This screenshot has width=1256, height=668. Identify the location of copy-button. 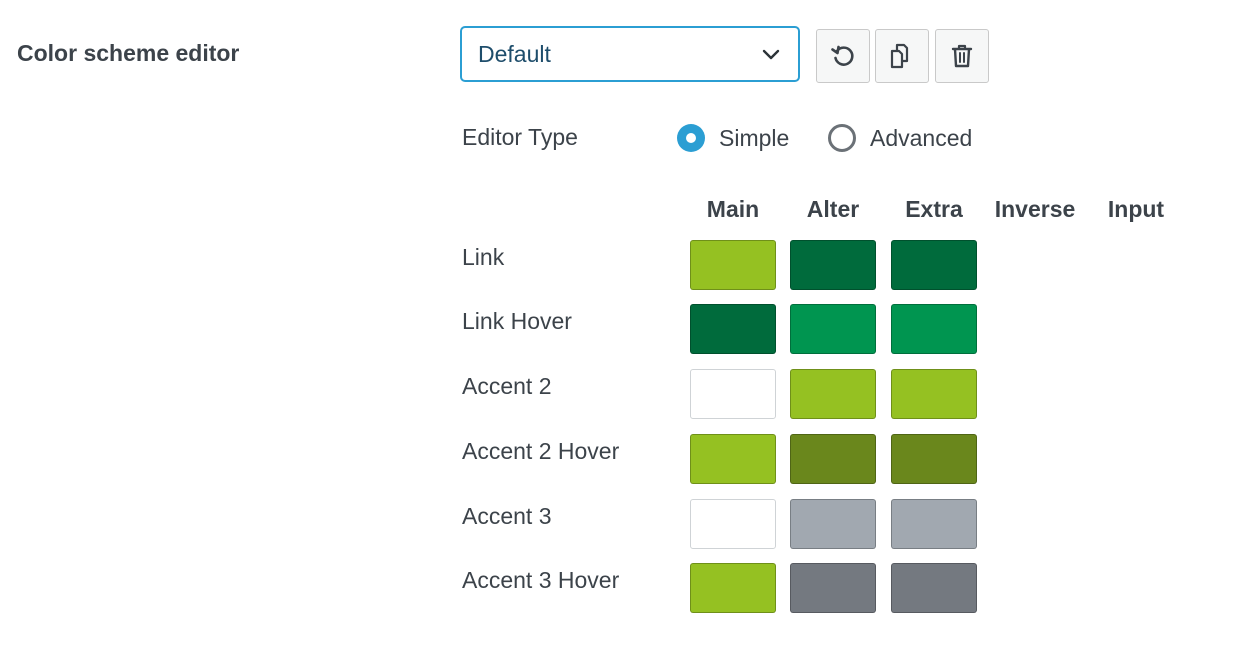
(902, 56).